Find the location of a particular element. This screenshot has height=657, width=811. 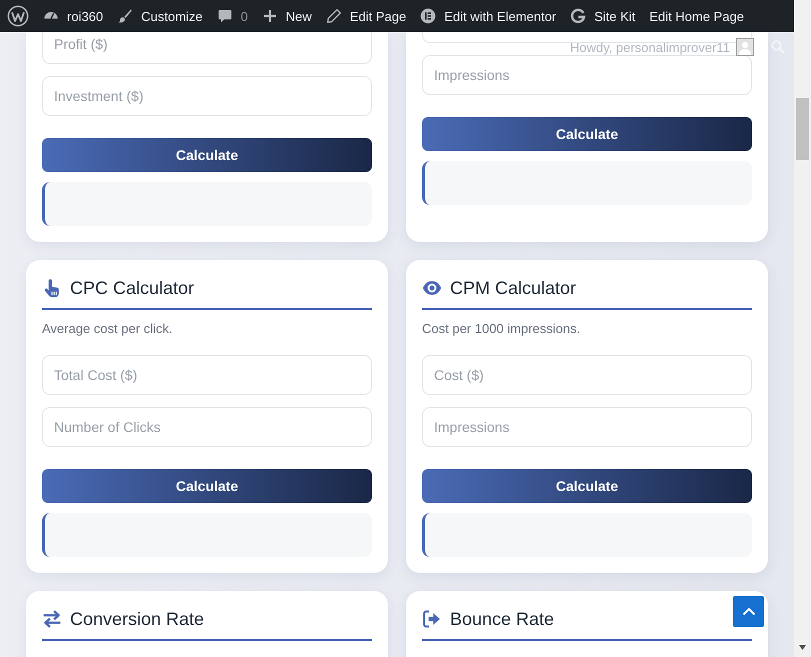

toolbar-link: 0 is located at coordinates (232, 16).